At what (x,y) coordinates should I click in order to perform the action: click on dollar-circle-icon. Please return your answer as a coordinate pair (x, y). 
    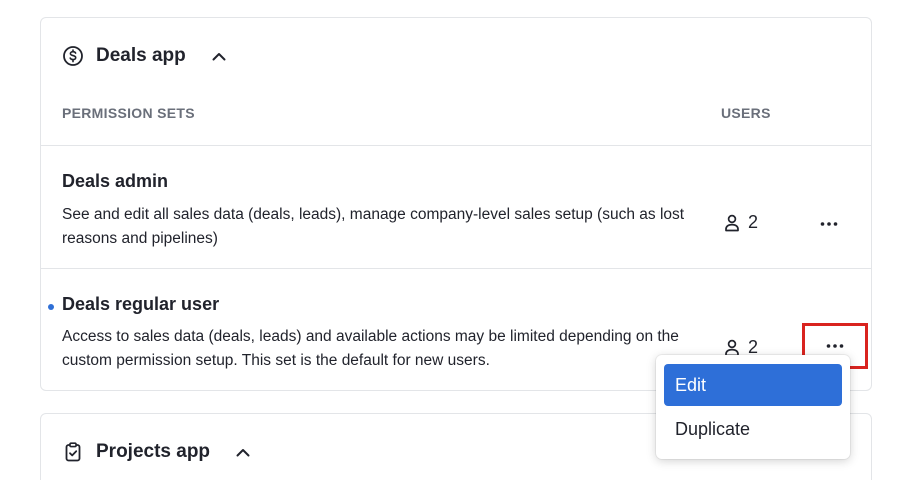
    Looking at the image, I should click on (73, 56).